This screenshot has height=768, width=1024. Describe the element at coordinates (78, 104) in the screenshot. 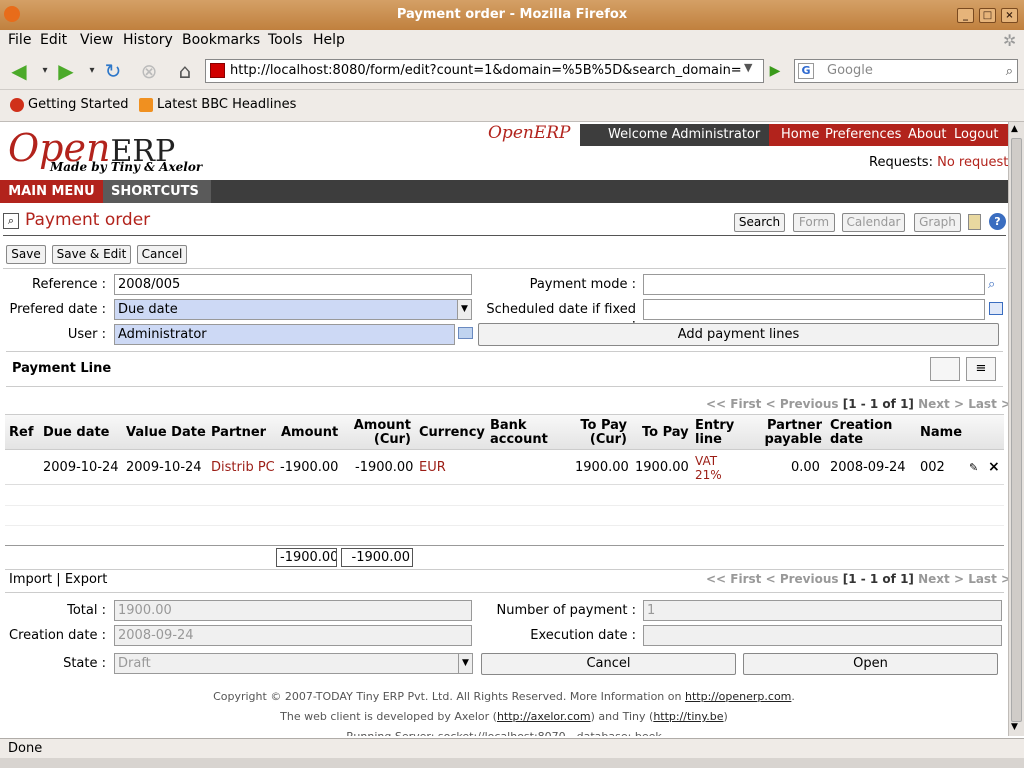

I see `bookmark-getting-started: Getting Started` at that location.